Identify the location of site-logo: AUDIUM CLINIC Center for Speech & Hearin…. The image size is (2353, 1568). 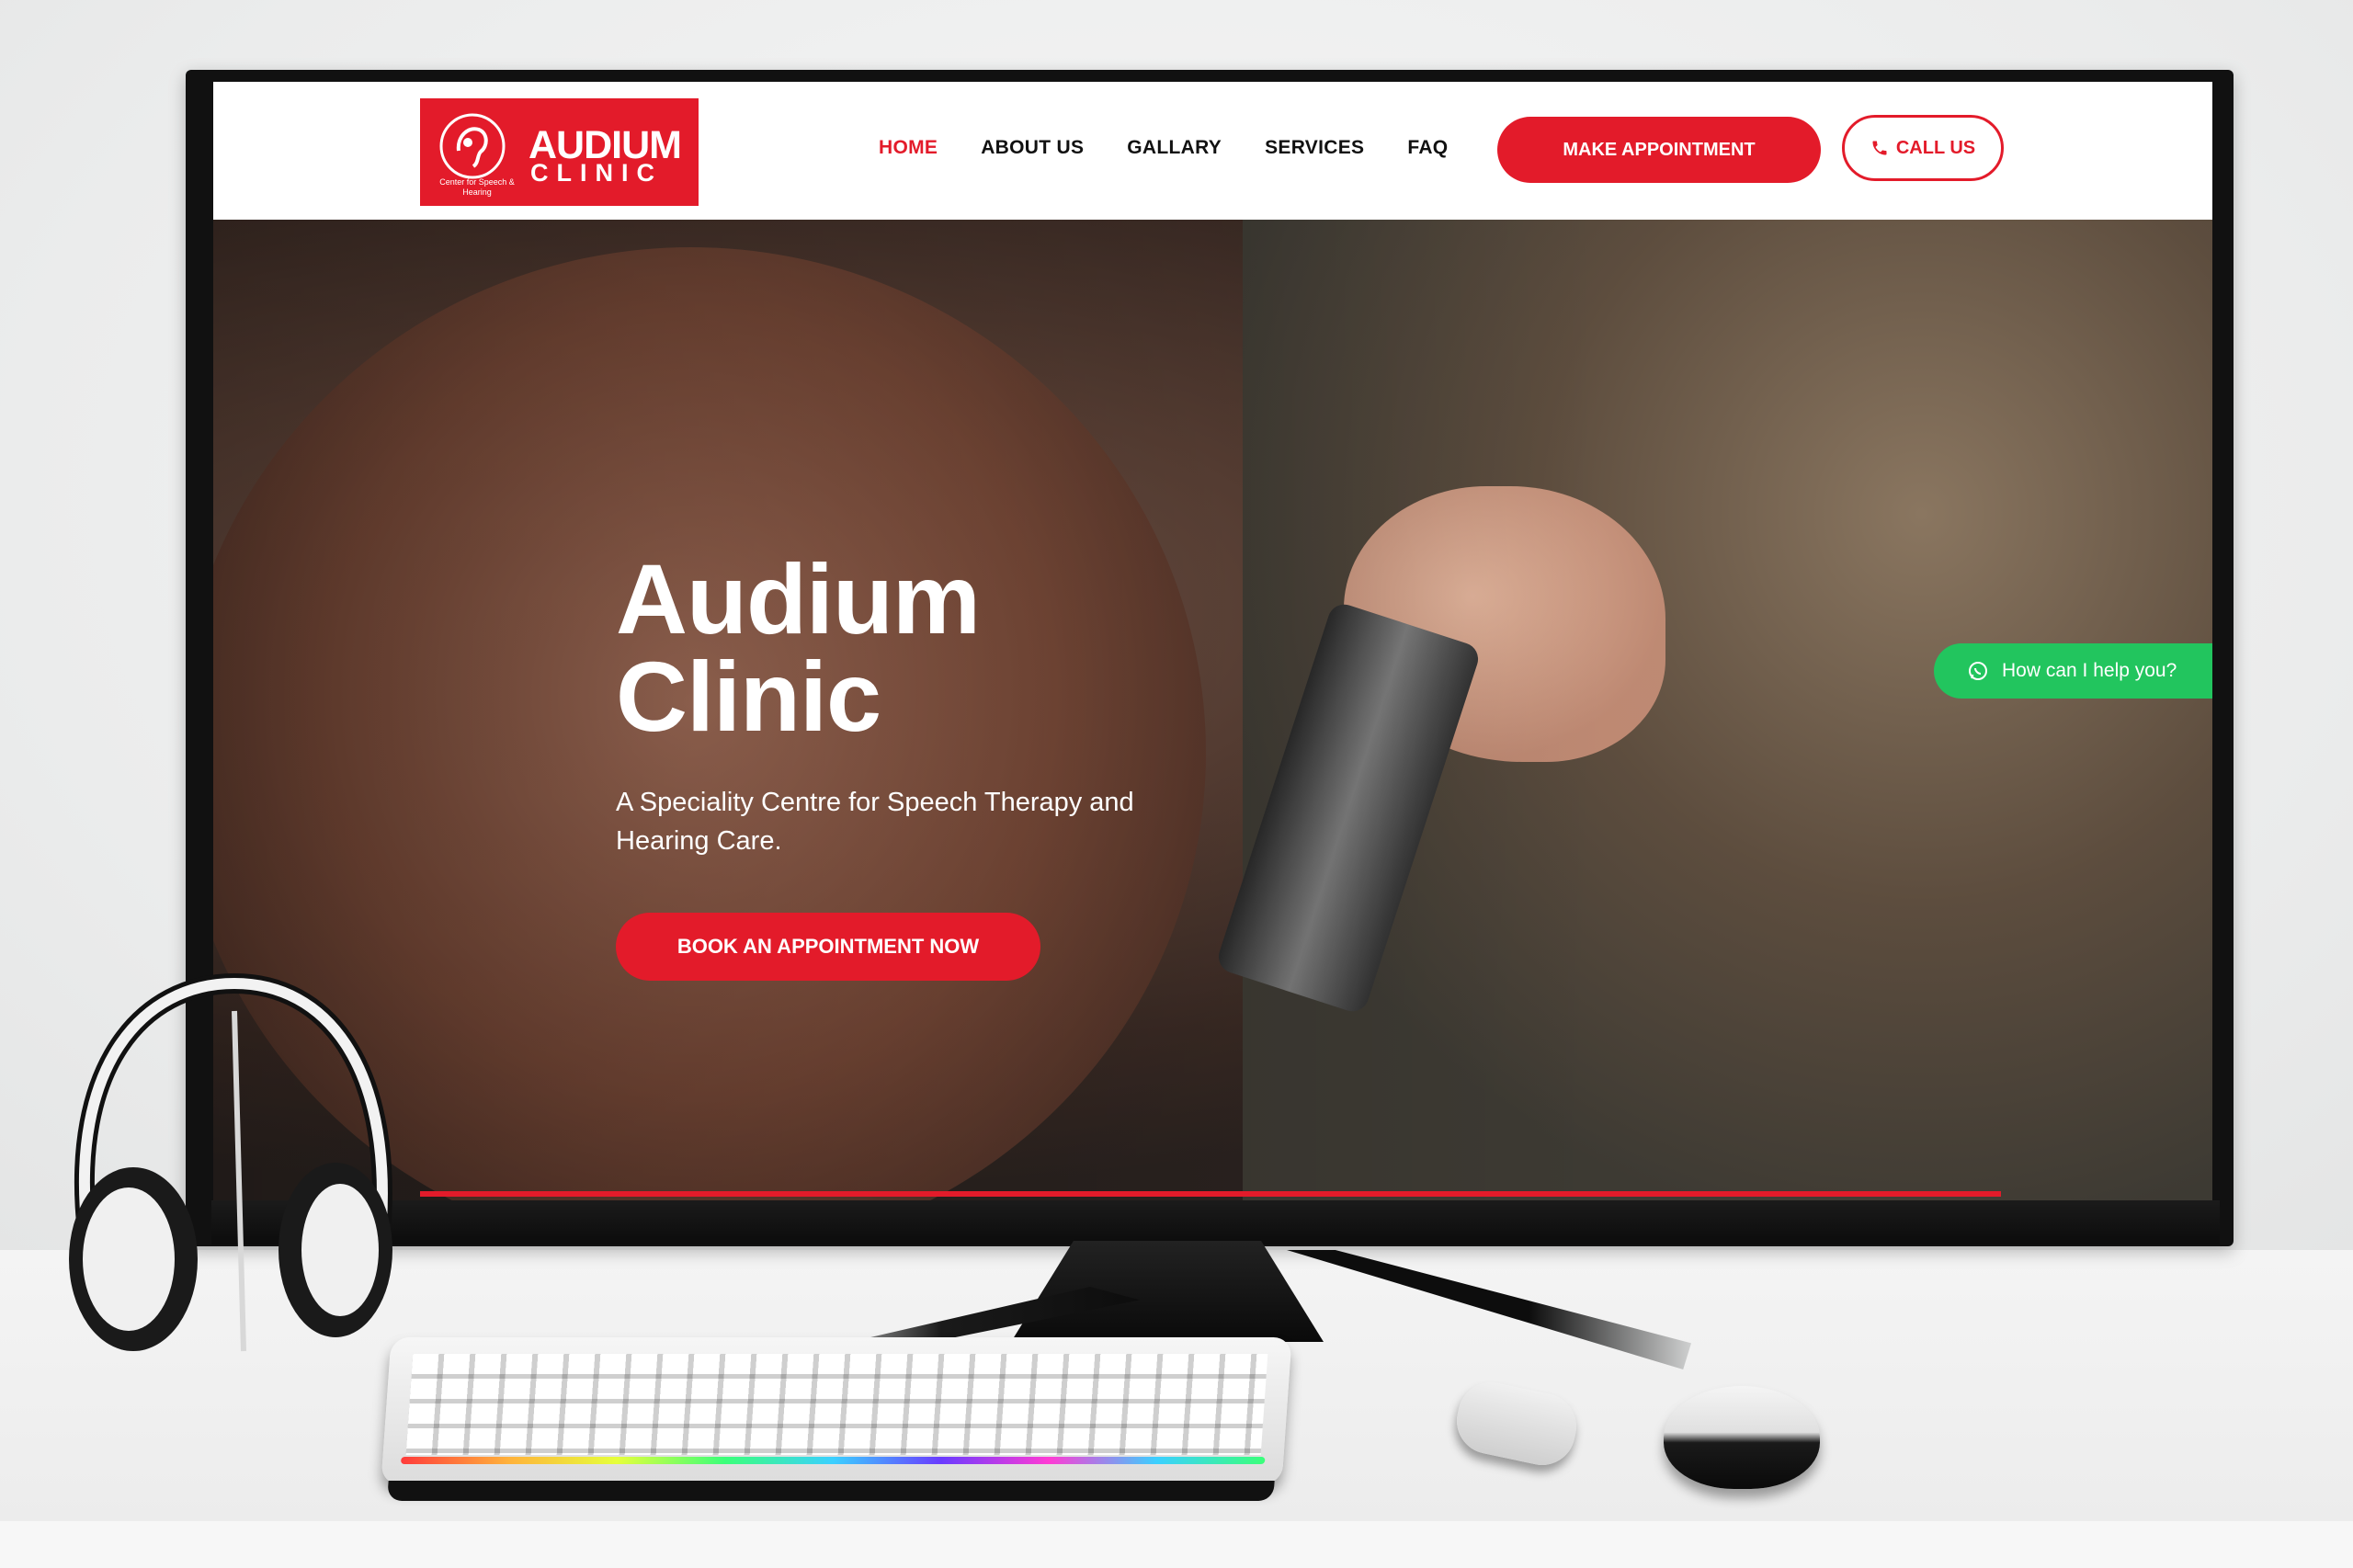
(559, 152).